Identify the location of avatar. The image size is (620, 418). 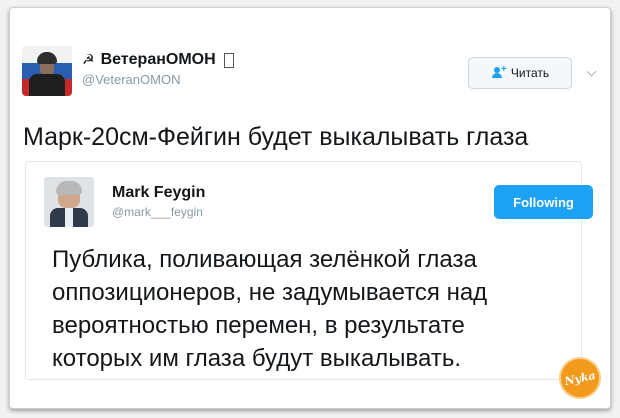
(47, 71).